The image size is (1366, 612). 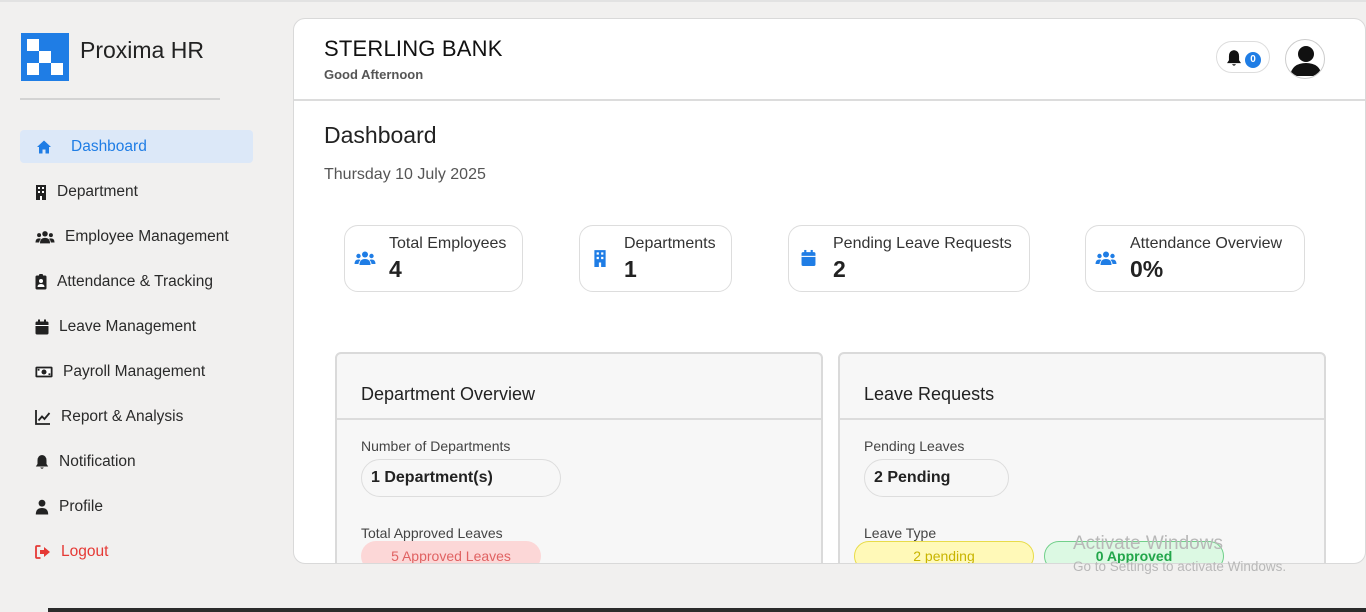 What do you see at coordinates (1180, 566) in the screenshot?
I see `activate-windows-subtitle: Go to Settings to activate Windows.` at bounding box center [1180, 566].